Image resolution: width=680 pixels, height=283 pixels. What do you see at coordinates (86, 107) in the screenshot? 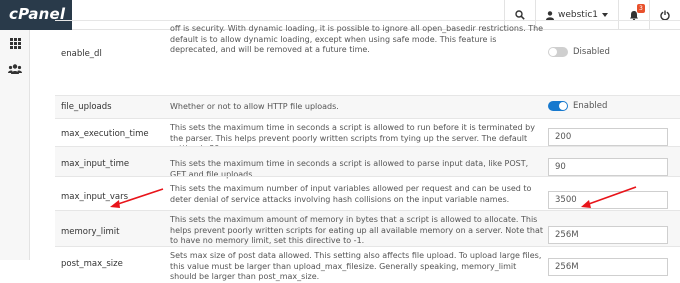
I see `setting-name: file_uploads` at bounding box center [86, 107].